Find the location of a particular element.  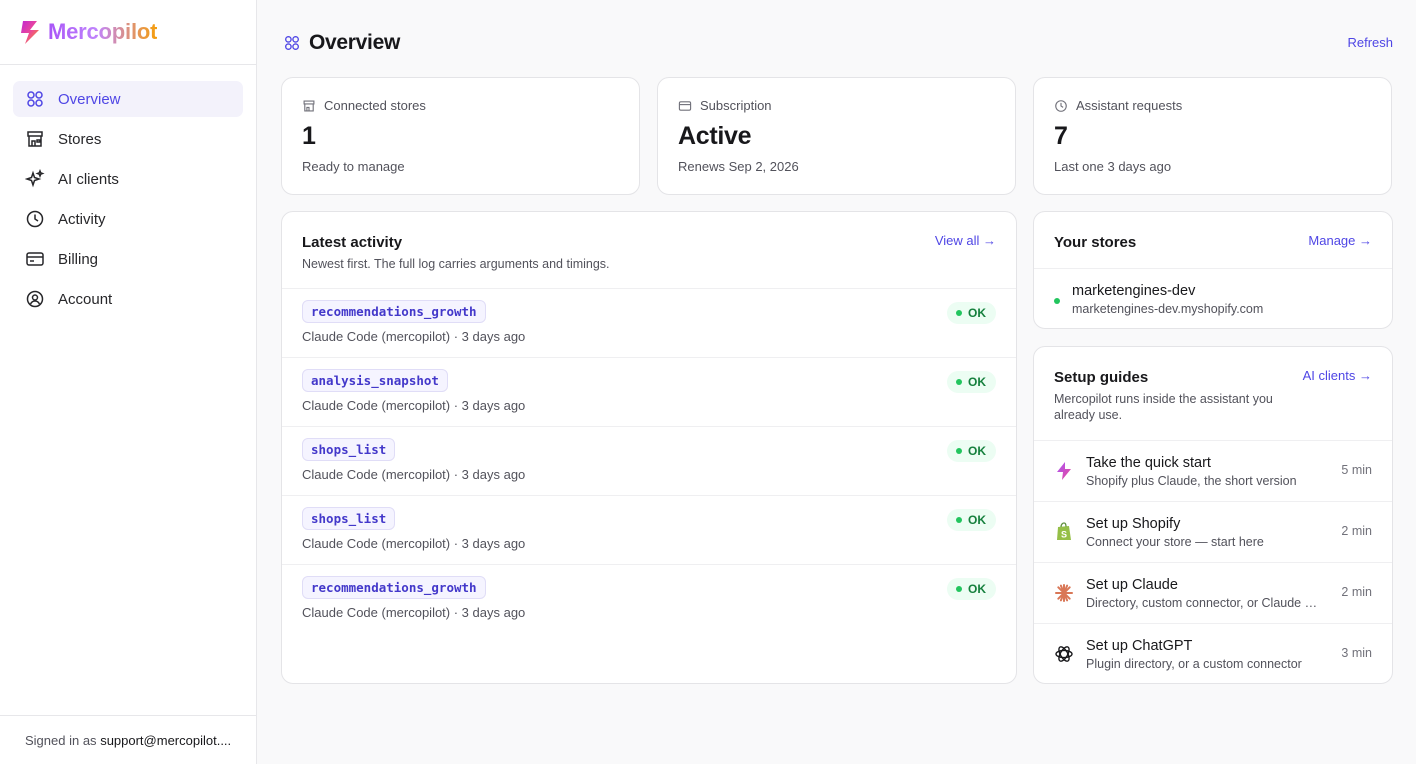

guide-title: Set up Shopify is located at coordinates (1133, 524).